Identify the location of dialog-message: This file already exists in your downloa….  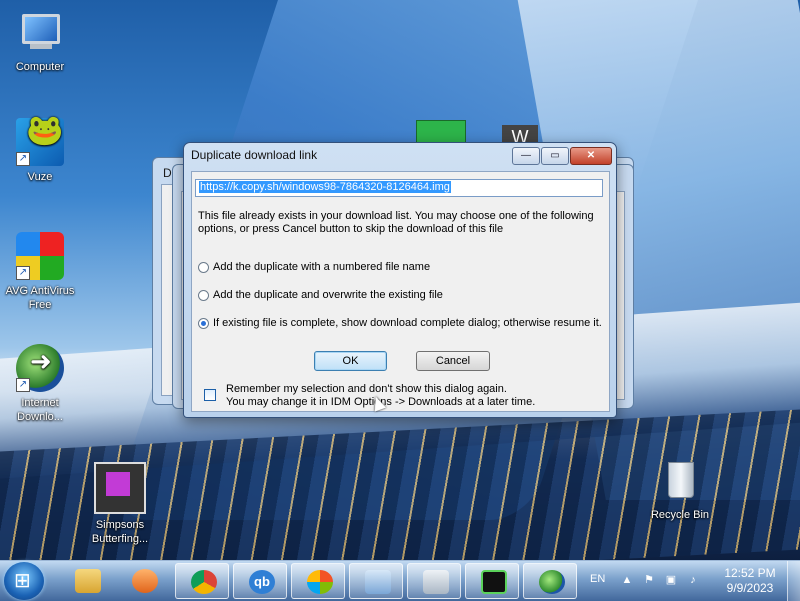
(396, 222).